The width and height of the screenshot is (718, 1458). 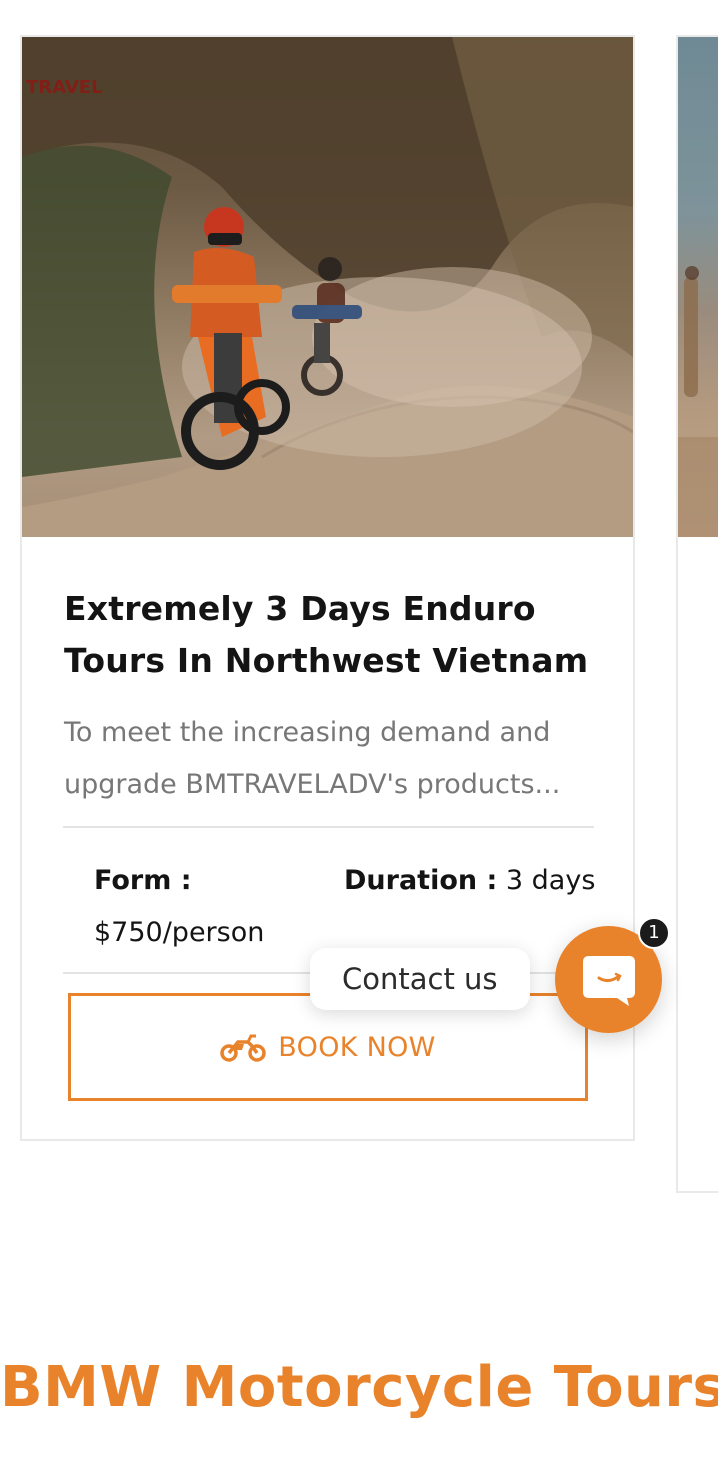 I want to click on chat-smile-icon, so click(x=608, y=980).